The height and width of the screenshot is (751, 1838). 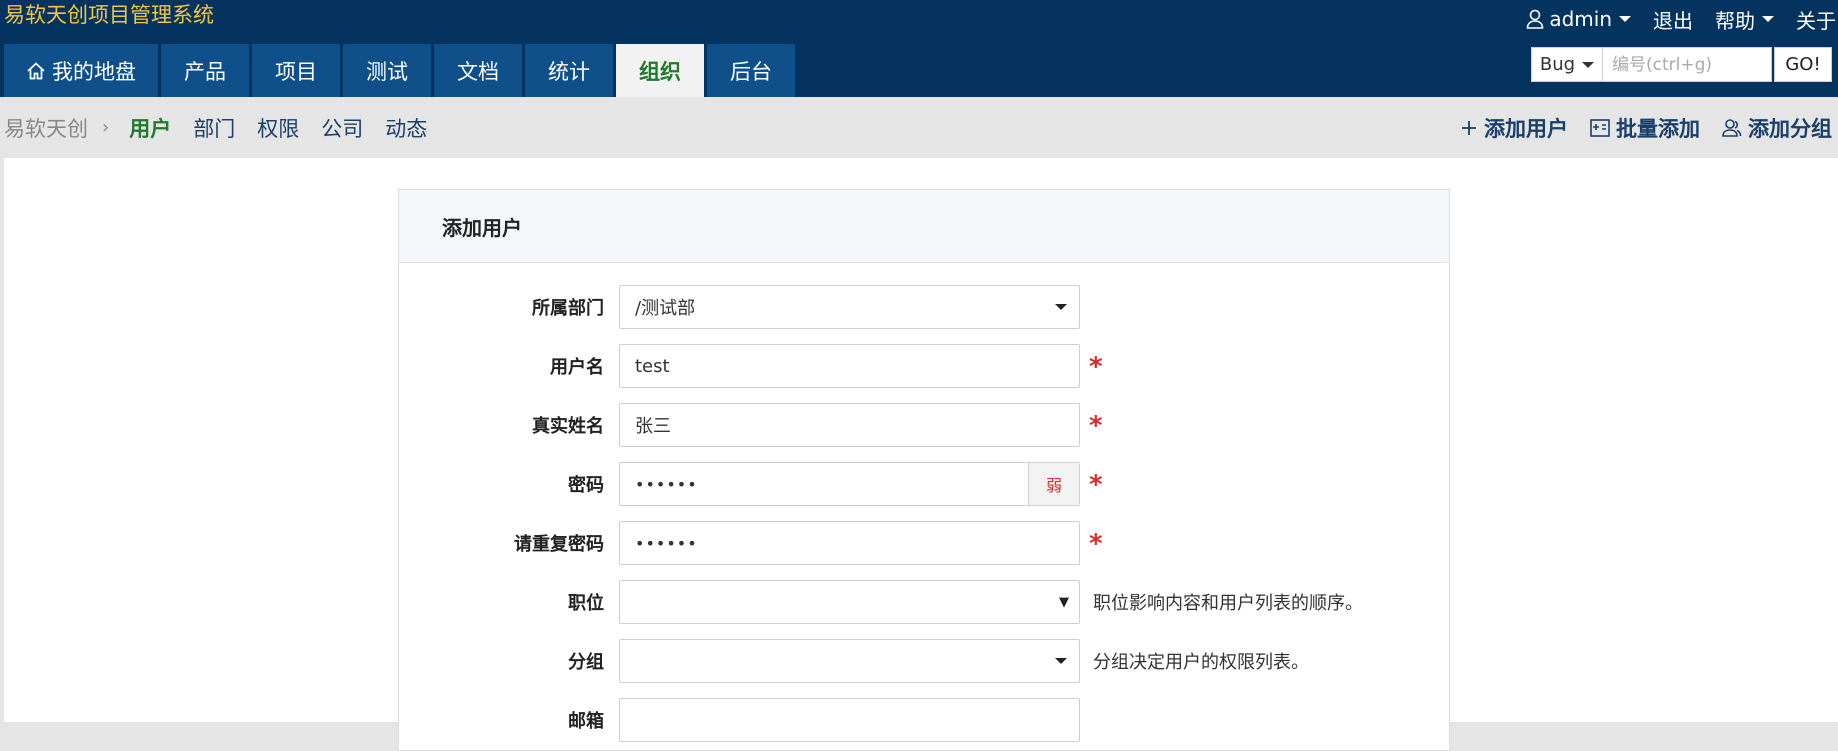 I want to click on nav-tab-qa: 测试, so click(x=387, y=70).